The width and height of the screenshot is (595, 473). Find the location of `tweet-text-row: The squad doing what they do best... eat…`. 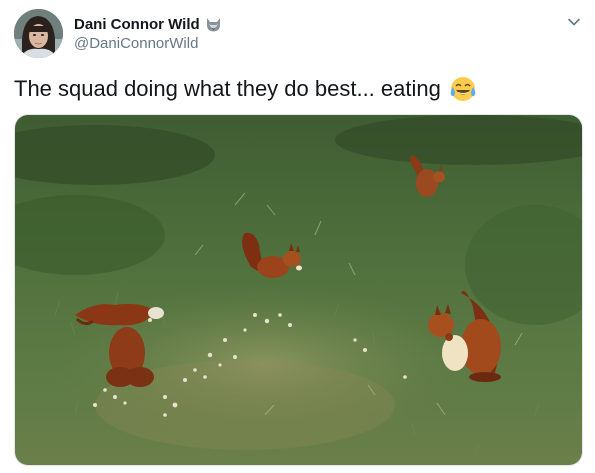

tweet-text-row: The squad doing what they do best... eat… is located at coordinates (245, 89).